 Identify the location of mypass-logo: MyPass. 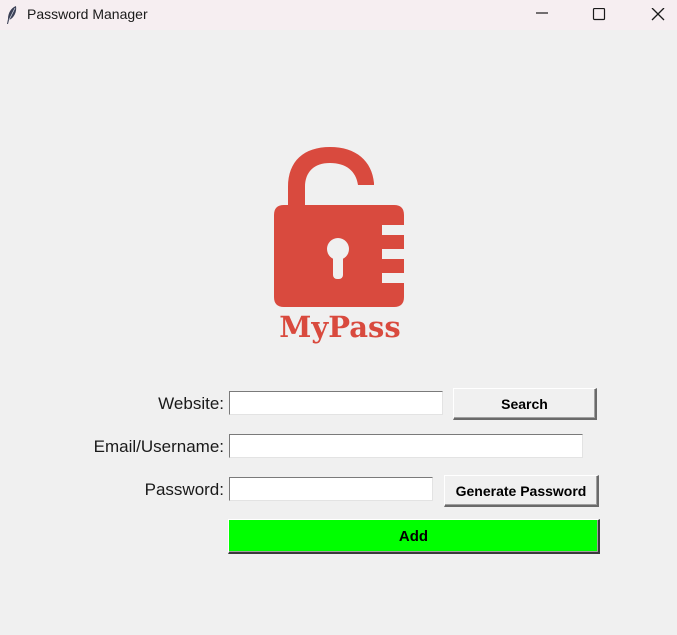
(339, 245).